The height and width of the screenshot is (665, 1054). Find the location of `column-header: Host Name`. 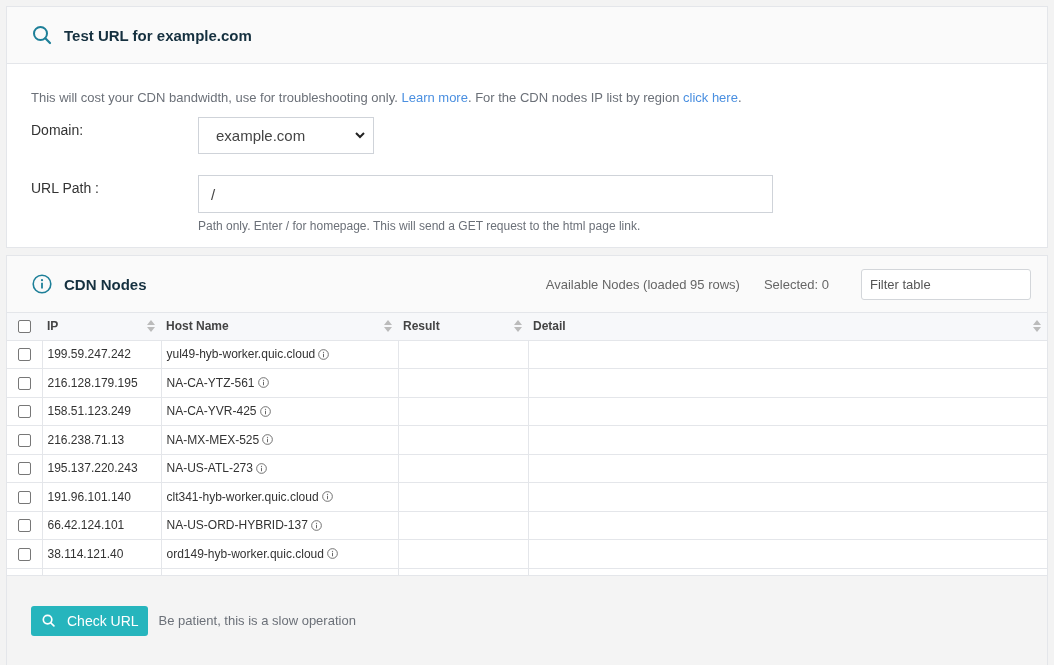

column-header: Host Name is located at coordinates (197, 326).